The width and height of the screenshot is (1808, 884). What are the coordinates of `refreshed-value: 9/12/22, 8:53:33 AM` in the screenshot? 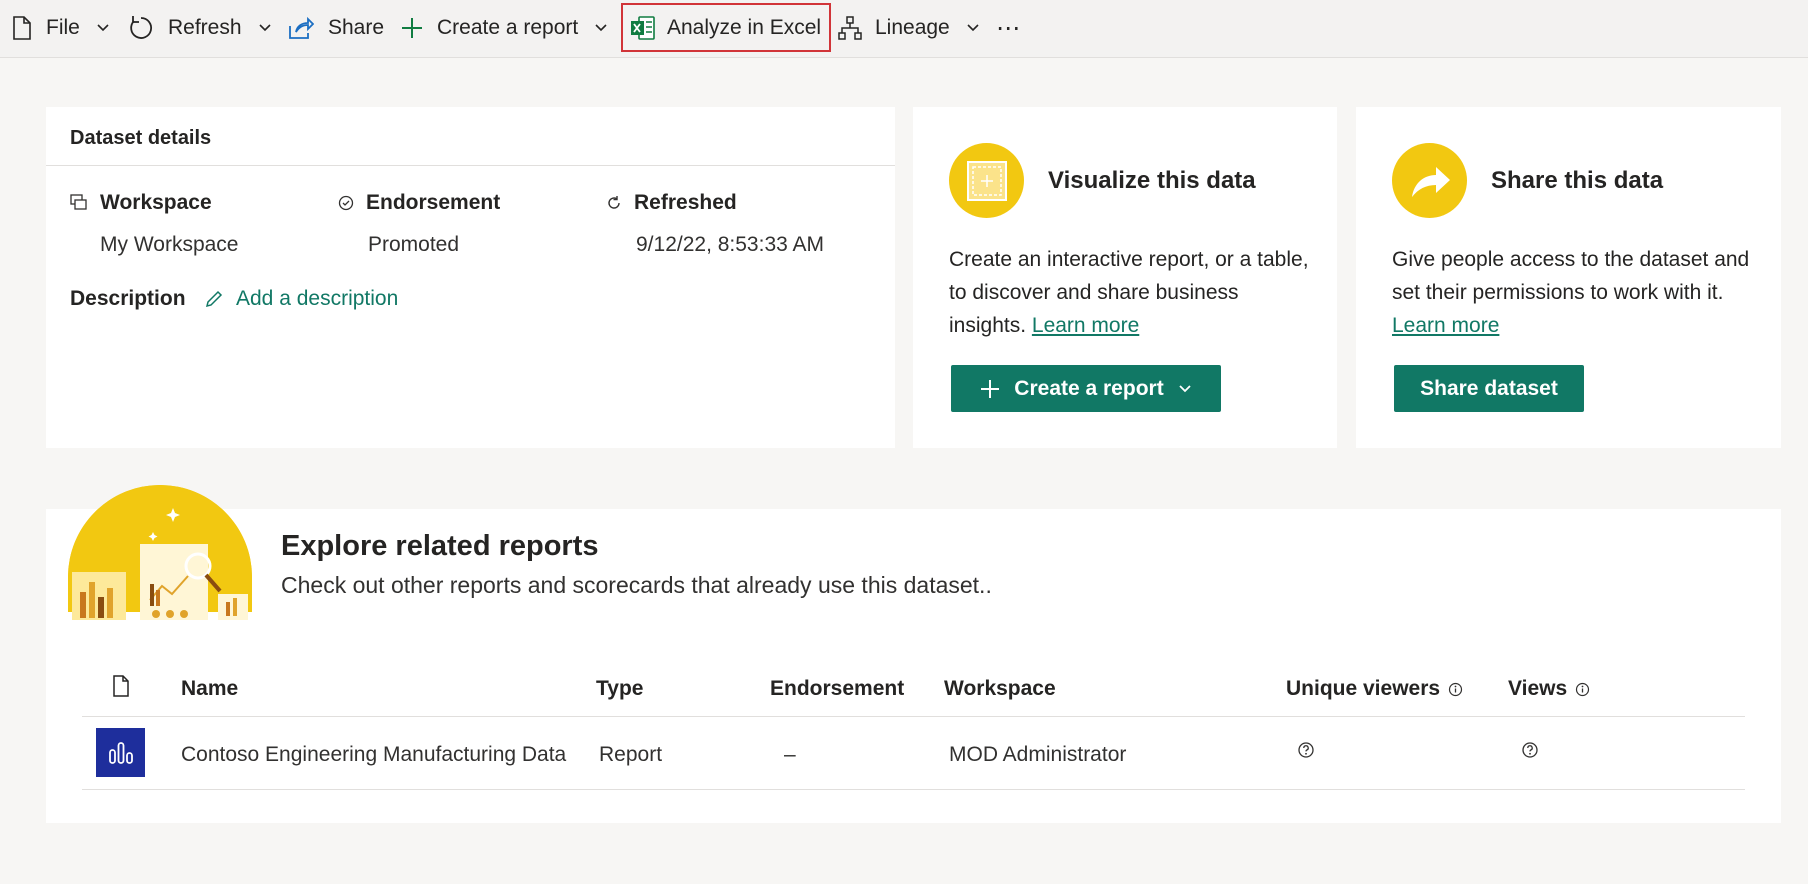 It's located at (730, 244).